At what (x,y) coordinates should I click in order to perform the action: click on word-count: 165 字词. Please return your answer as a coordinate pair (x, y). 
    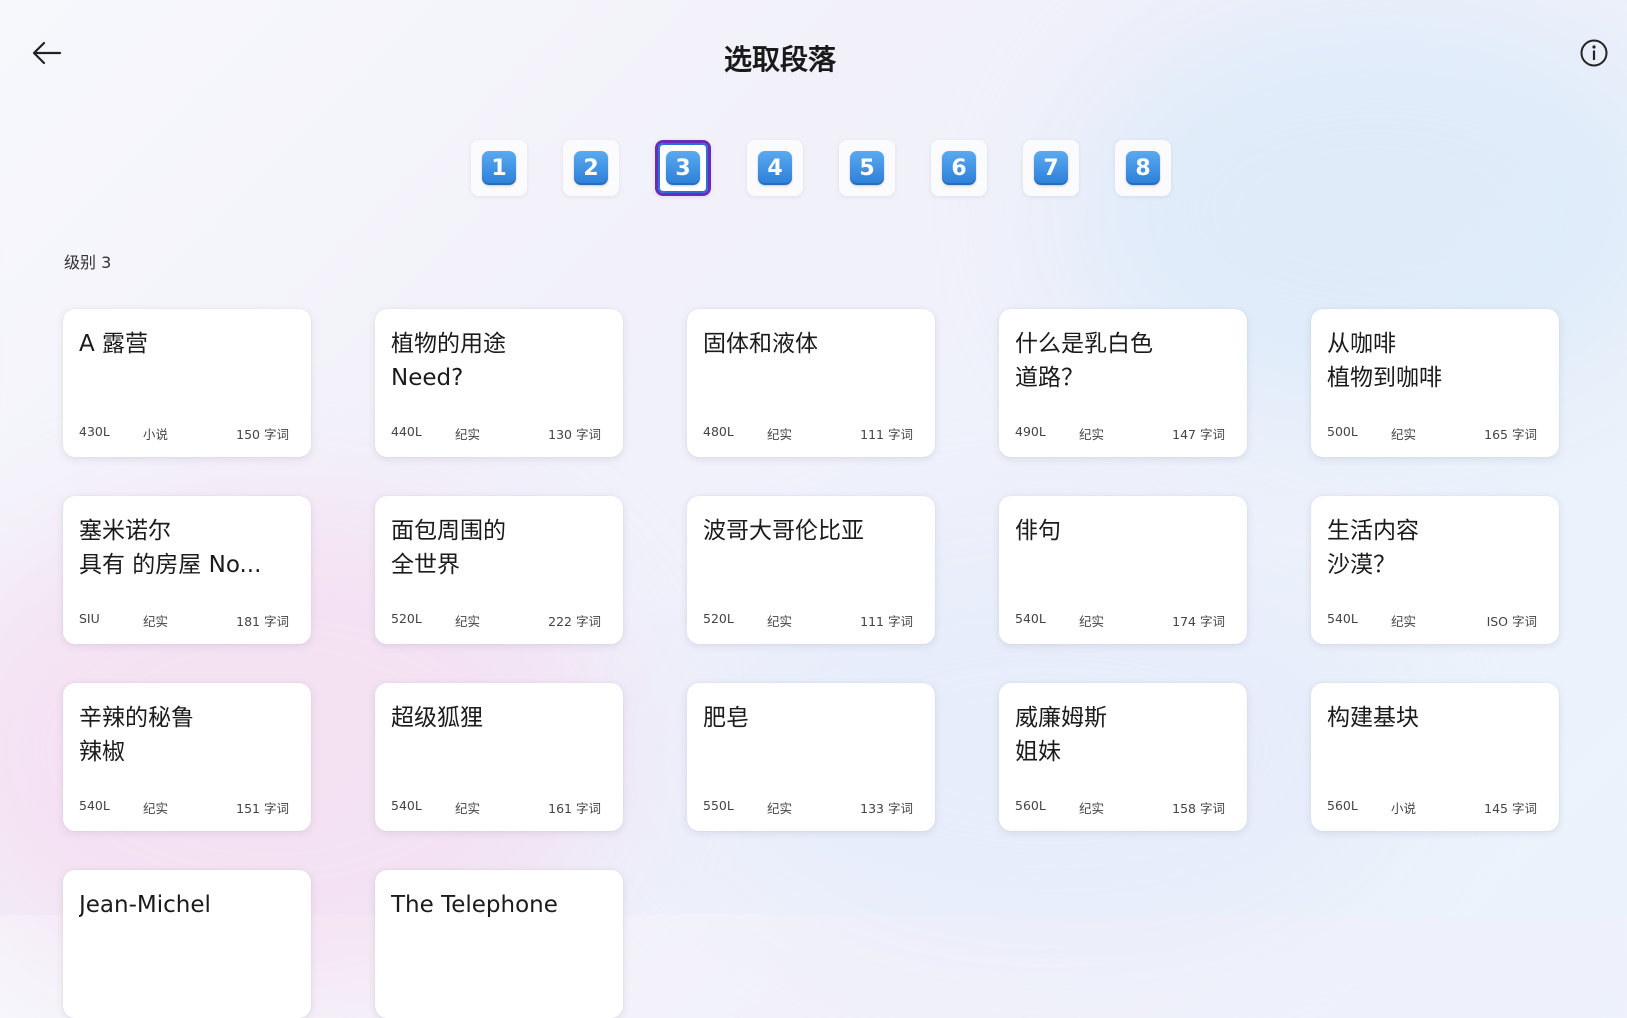
    Looking at the image, I should click on (1510, 434).